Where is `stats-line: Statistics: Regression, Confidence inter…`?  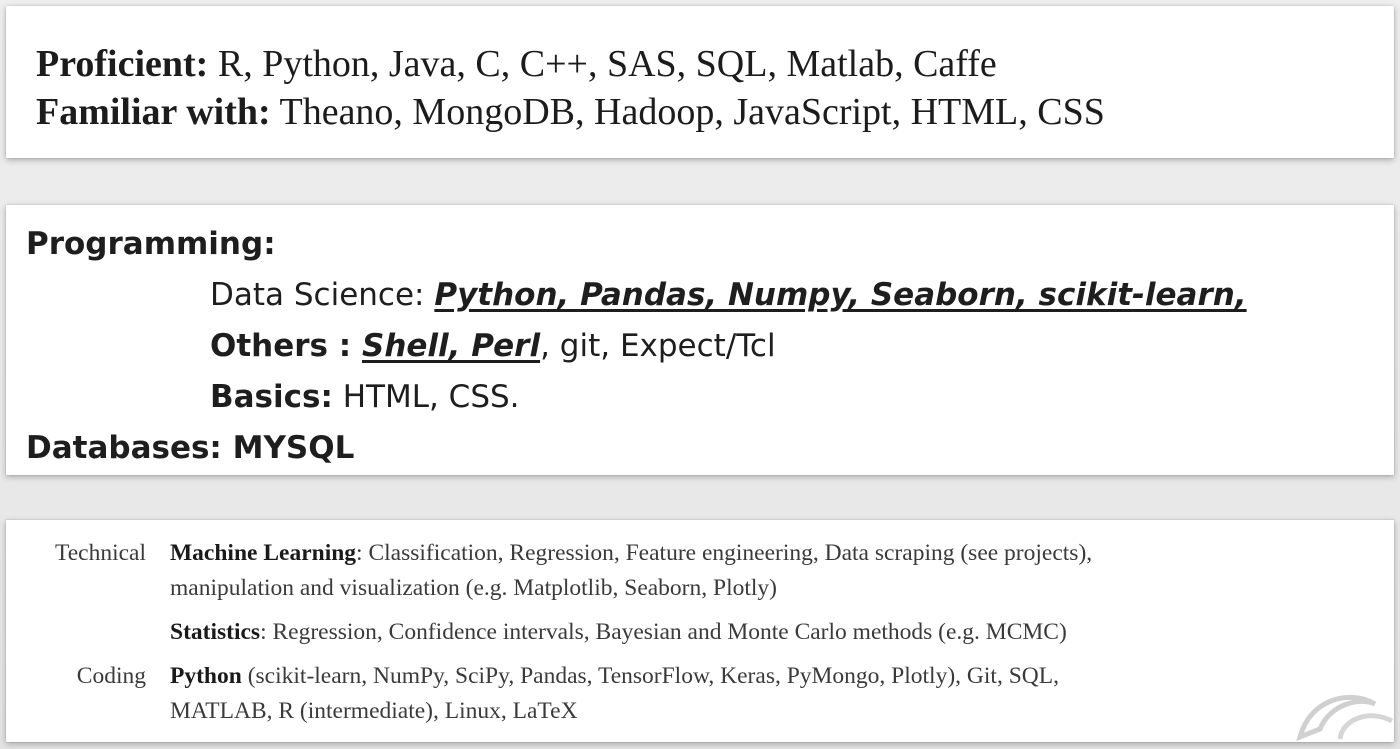 stats-line: Statistics: Regression, Confidence inter… is located at coordinates (782, 632).